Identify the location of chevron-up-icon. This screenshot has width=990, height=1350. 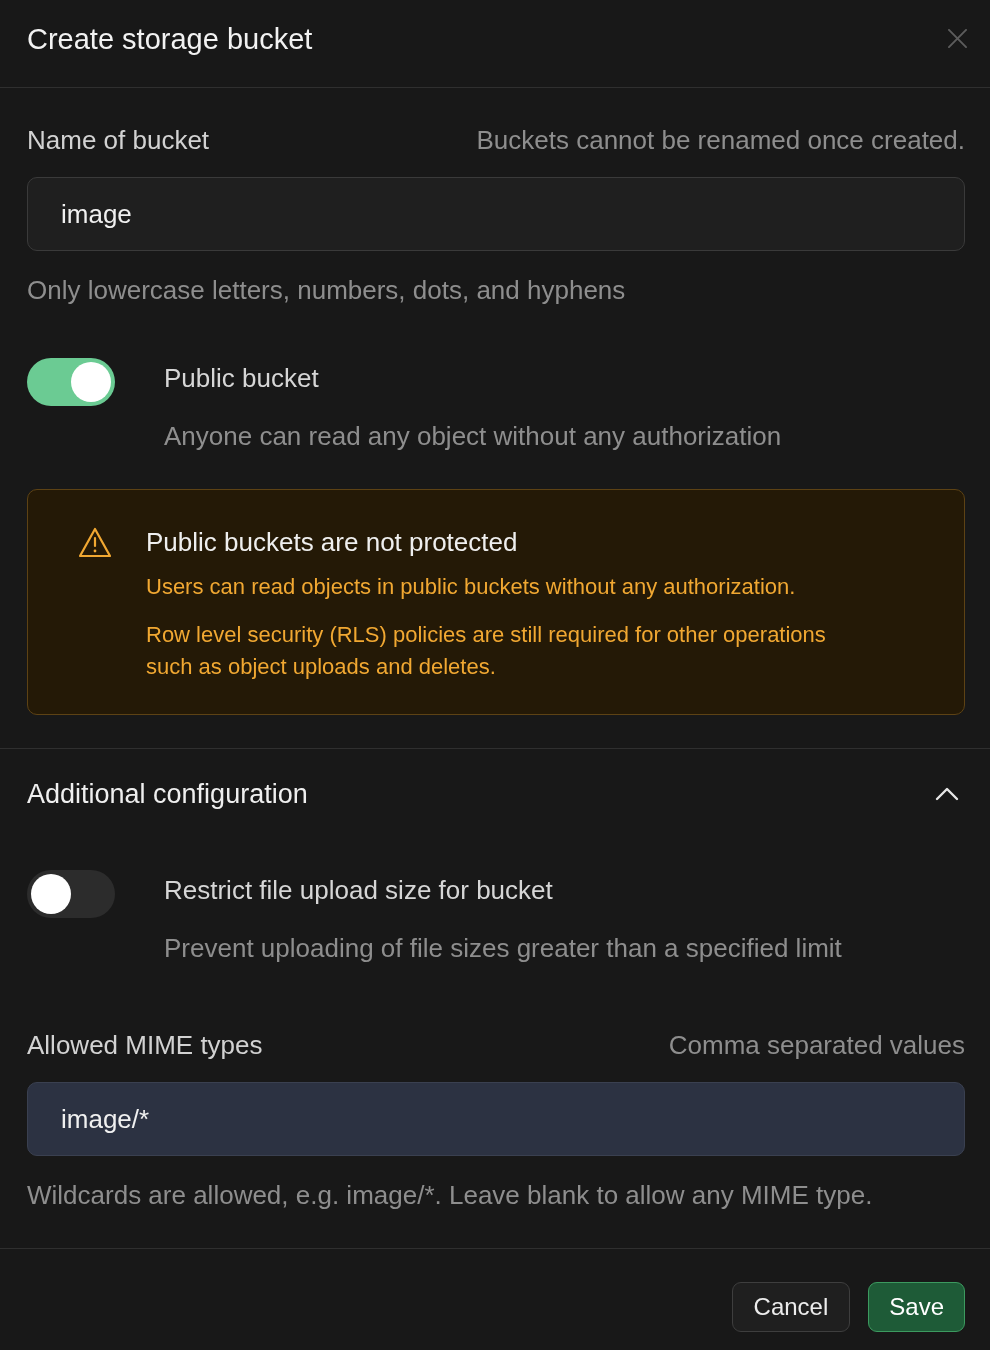
(947, 794).